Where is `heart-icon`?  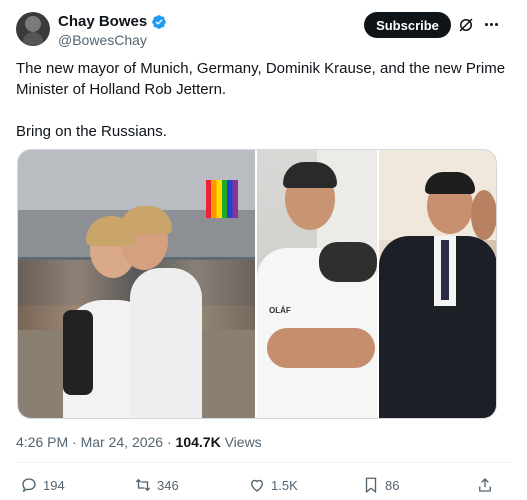
heart-icon is located at coordinates (257, 485).